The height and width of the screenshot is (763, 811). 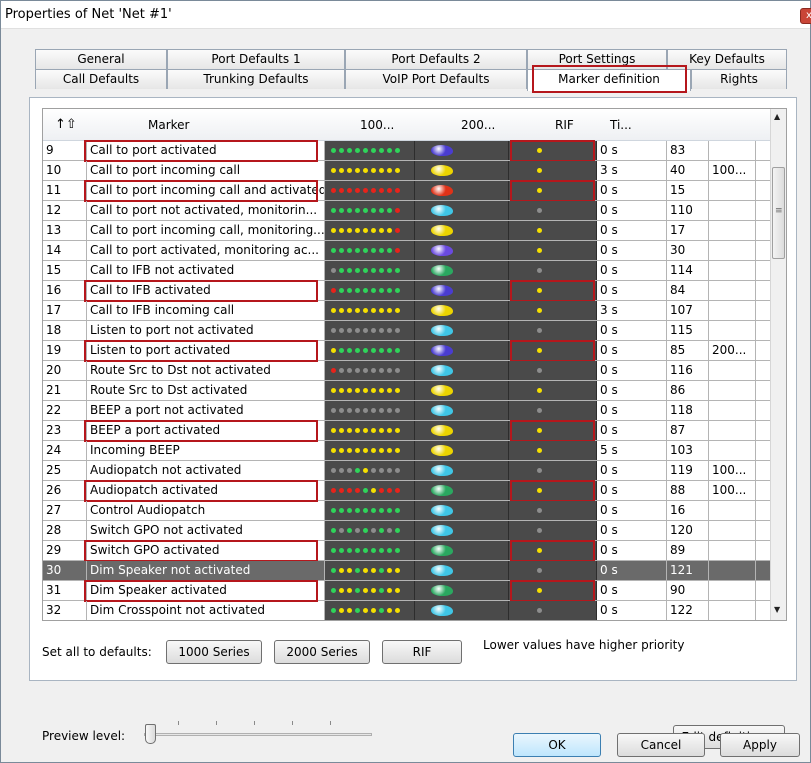 I want to click on scroll-up-icon: ▲, so click(x=777, y=116).